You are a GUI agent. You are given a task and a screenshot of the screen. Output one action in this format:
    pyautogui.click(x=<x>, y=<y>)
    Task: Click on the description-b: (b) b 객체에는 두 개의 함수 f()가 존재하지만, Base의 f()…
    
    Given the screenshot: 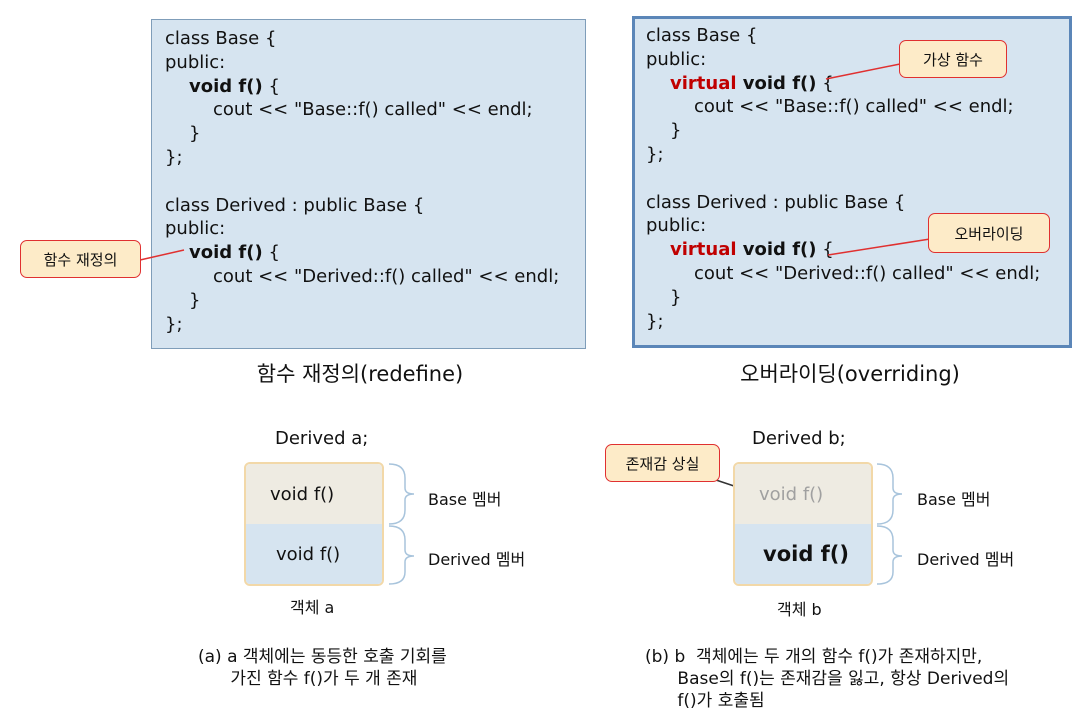 What is the action you would take?
    pyautogui.click(x=827, y=679)
    